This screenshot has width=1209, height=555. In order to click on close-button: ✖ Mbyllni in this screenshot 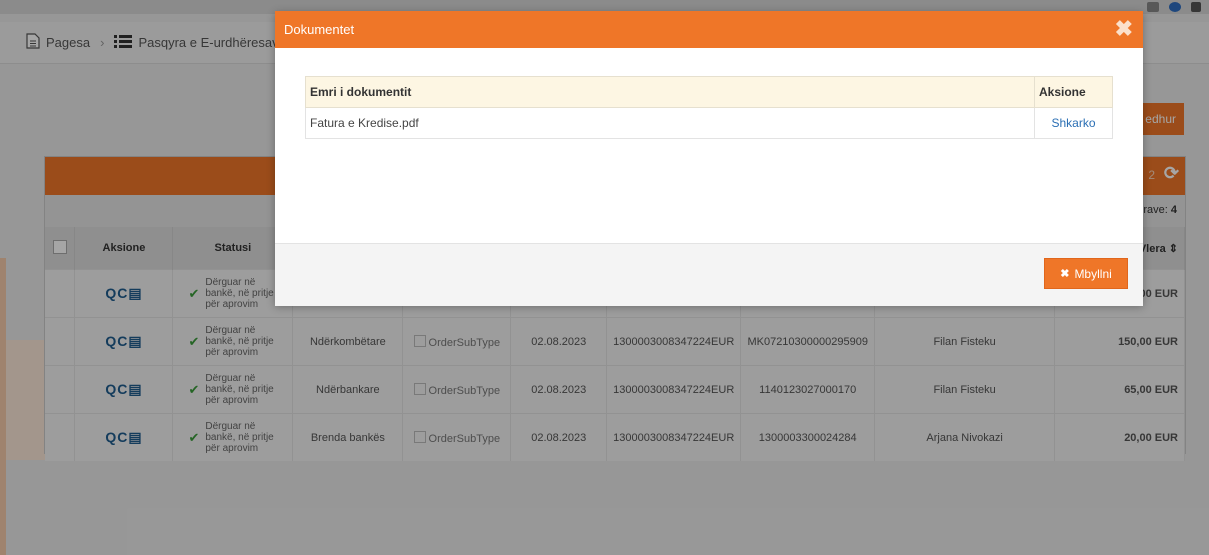, I will do `click(1086, 273)`.